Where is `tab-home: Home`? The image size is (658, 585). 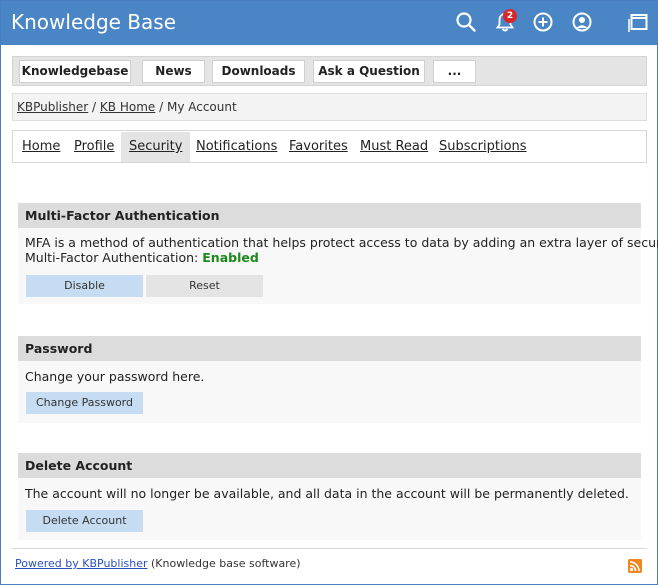
tab-home: Home is located at coordinates (41, 147).